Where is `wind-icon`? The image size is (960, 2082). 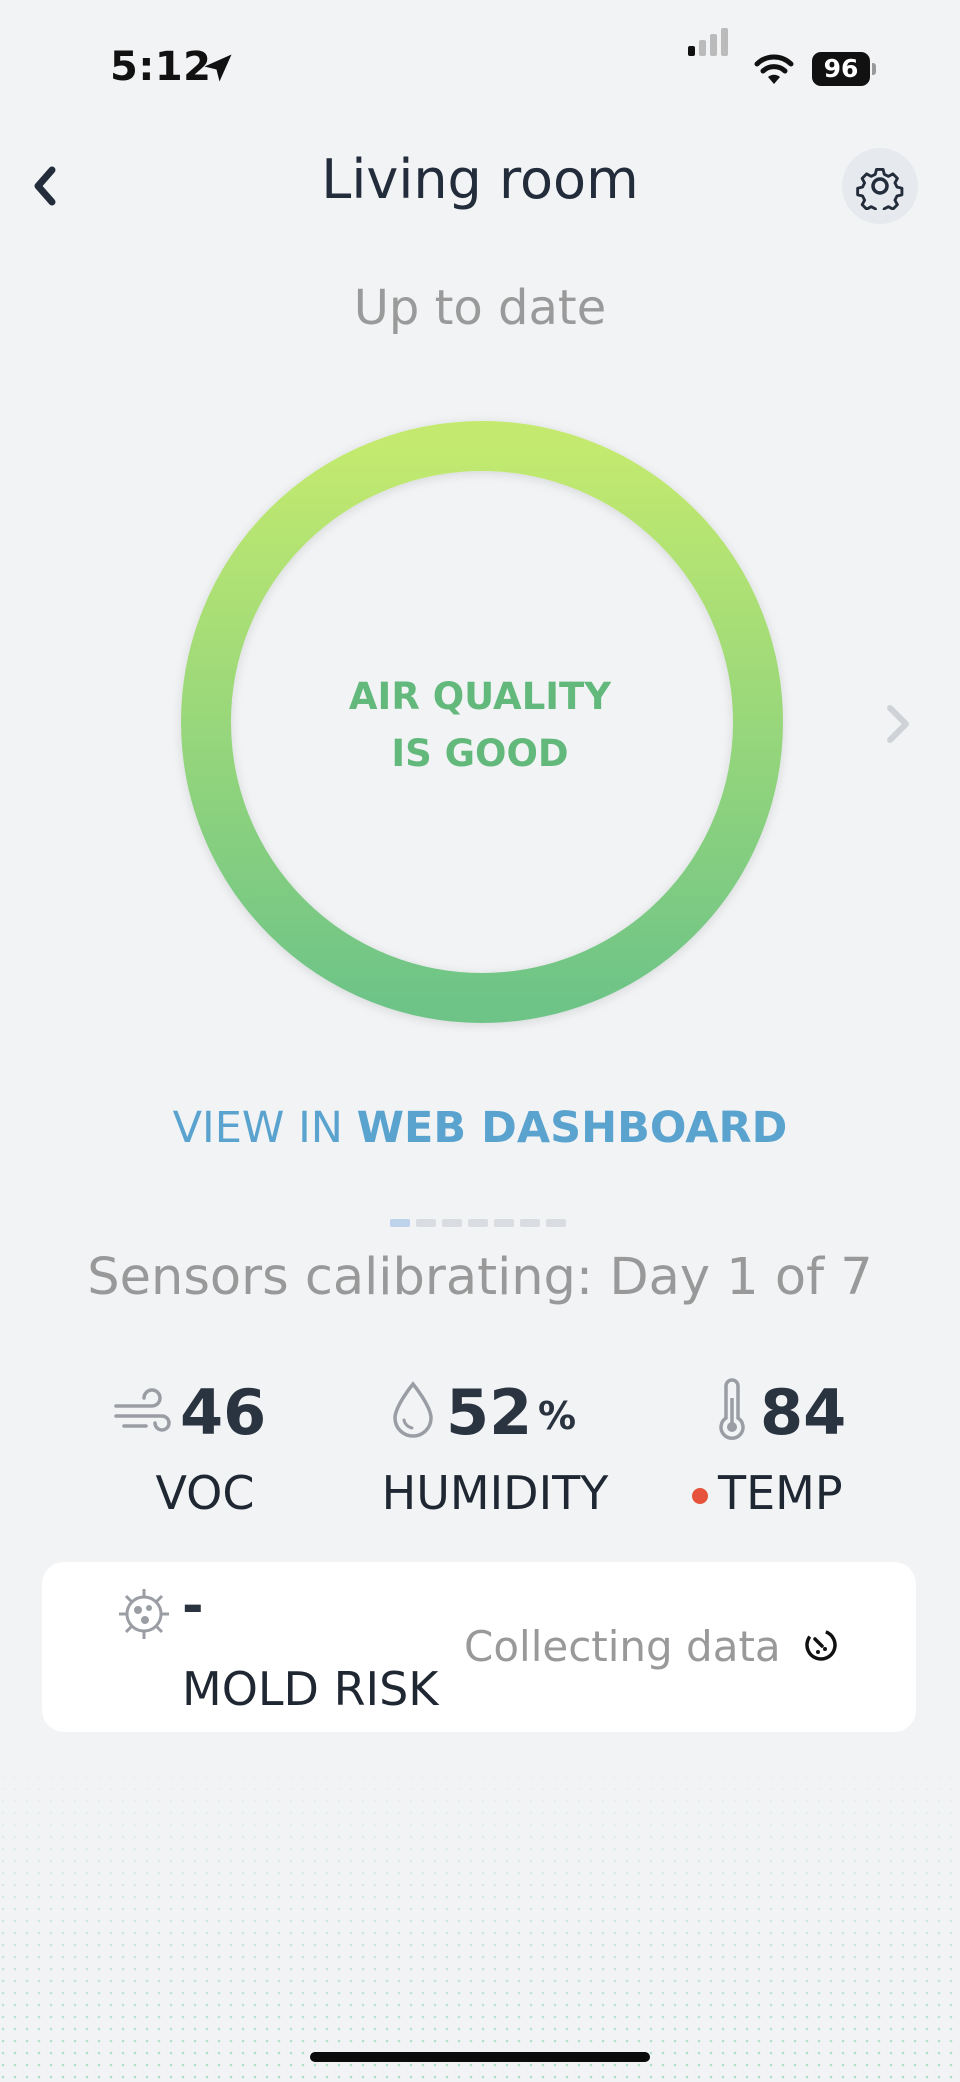
wind-icon is located at coordinates (142, 1410).